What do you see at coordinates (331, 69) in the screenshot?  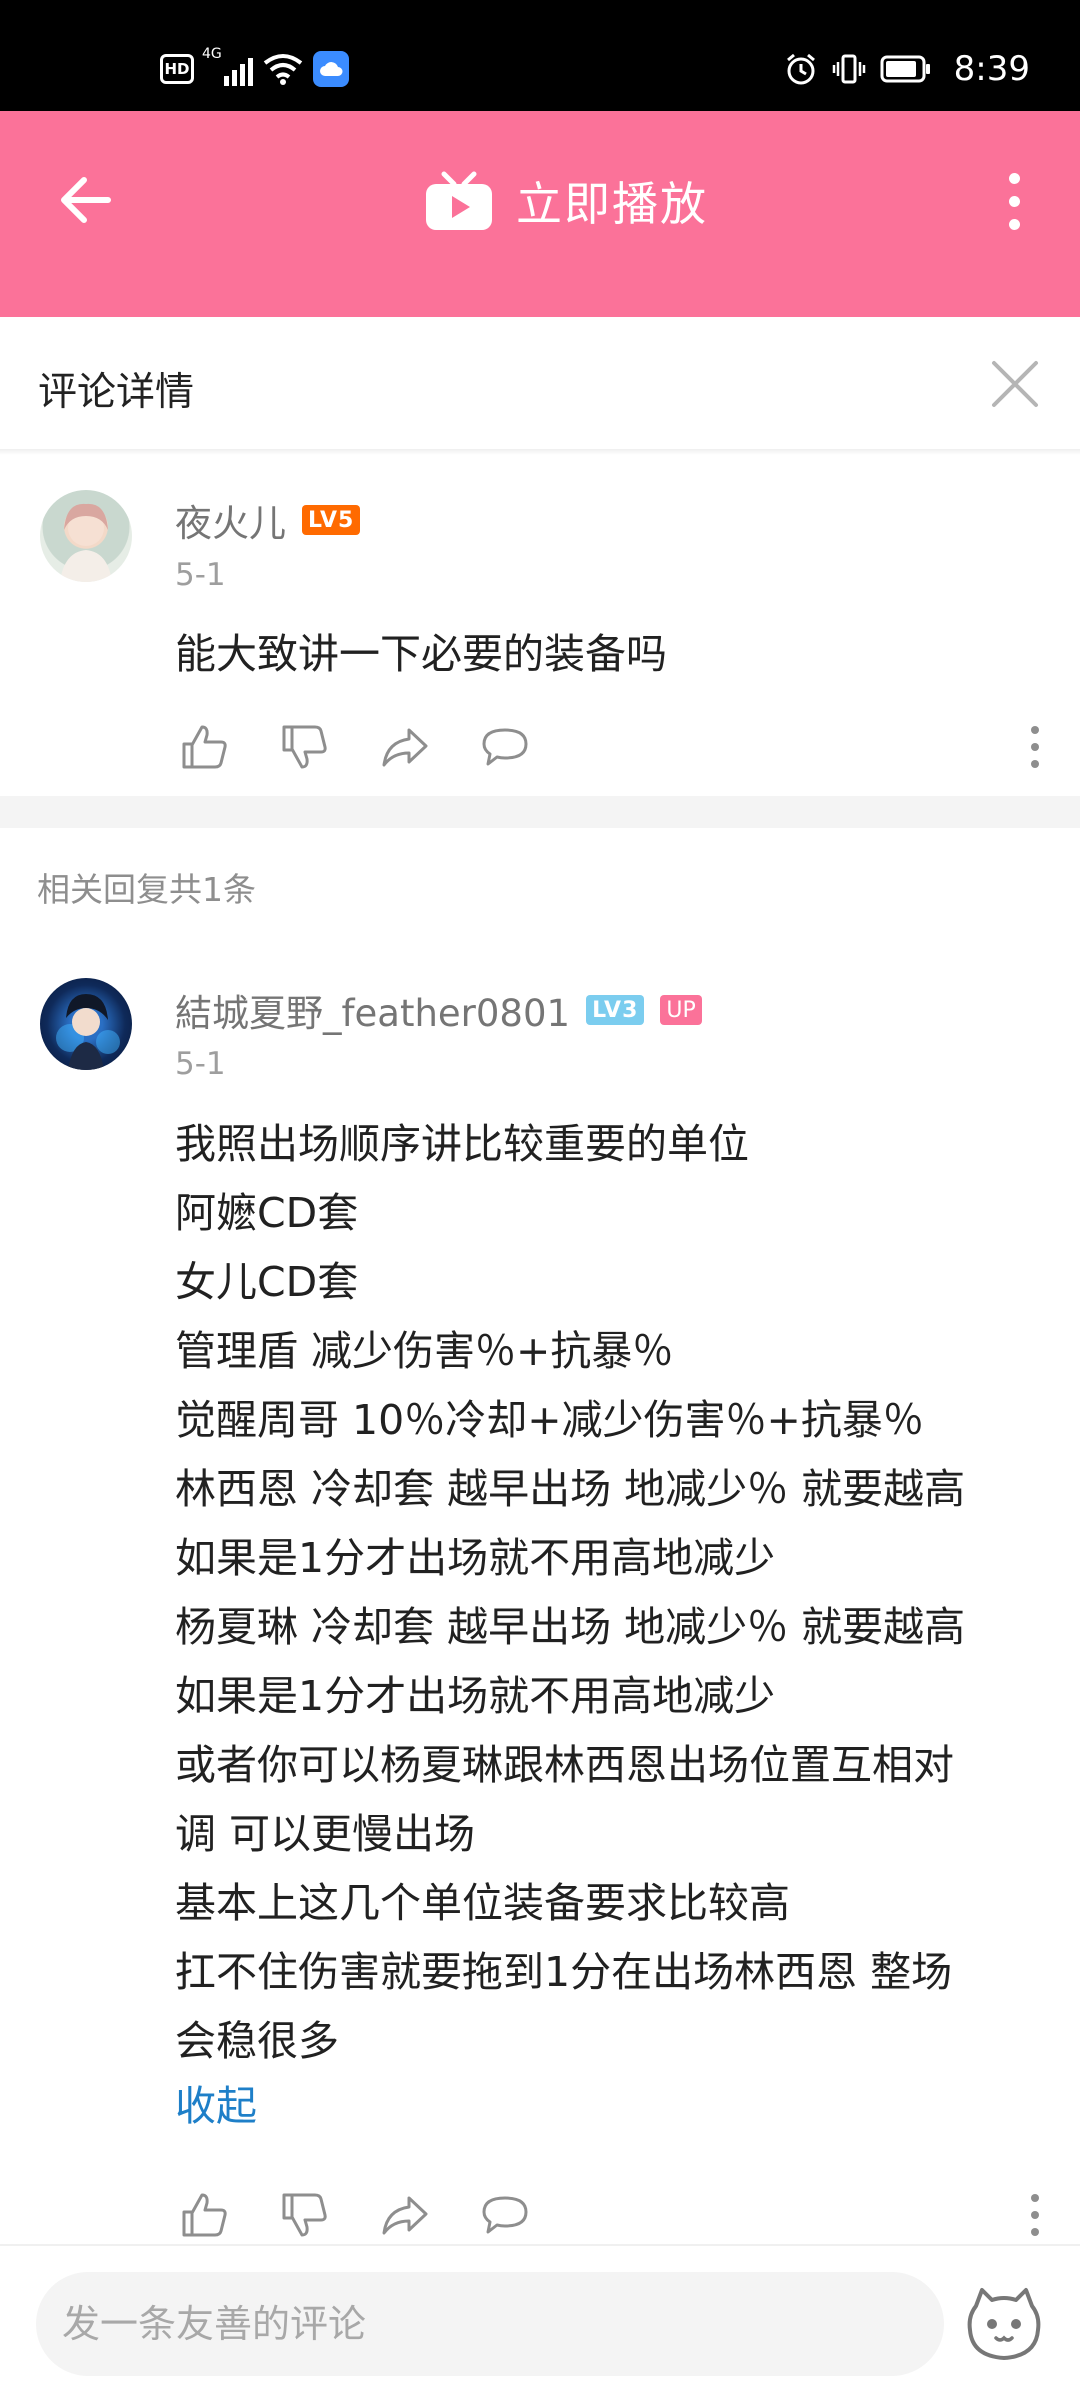 I see `cloud-icon` at bounding box center [331, 69].